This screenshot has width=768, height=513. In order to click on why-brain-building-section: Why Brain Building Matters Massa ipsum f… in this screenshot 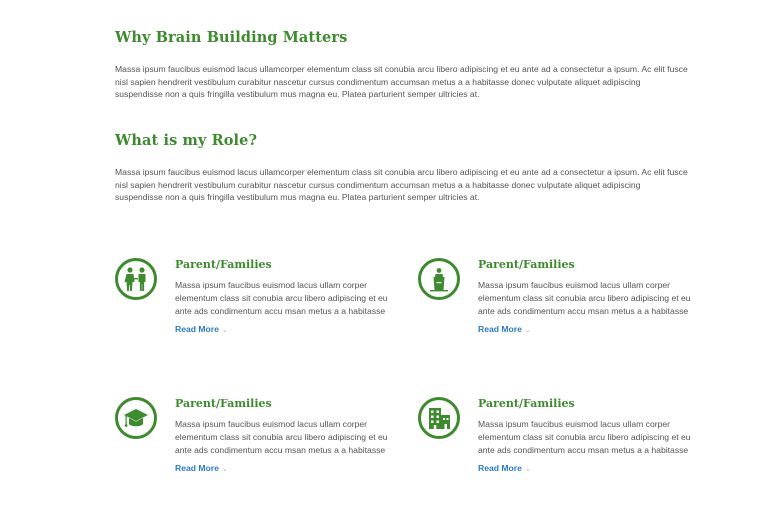, I will do `click(402, 65)`.